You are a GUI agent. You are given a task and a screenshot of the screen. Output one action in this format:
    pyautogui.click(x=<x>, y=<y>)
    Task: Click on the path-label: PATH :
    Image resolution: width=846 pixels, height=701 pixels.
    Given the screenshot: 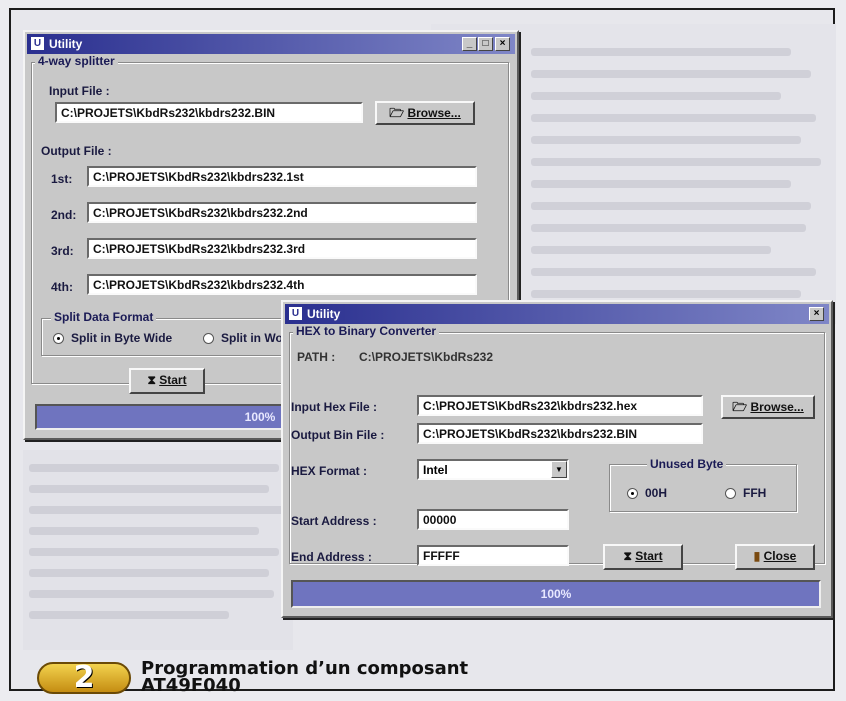 What is the action you would take?
    pyautogui.click(x=316, y=357)
    